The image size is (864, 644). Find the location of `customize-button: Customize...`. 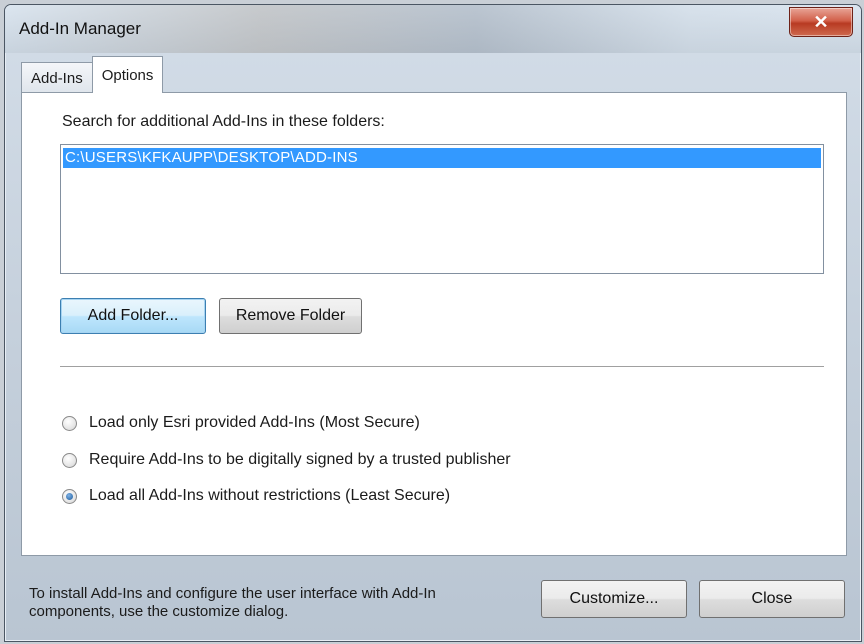

customize-button: Customize... is located at coordinates (614, 599).